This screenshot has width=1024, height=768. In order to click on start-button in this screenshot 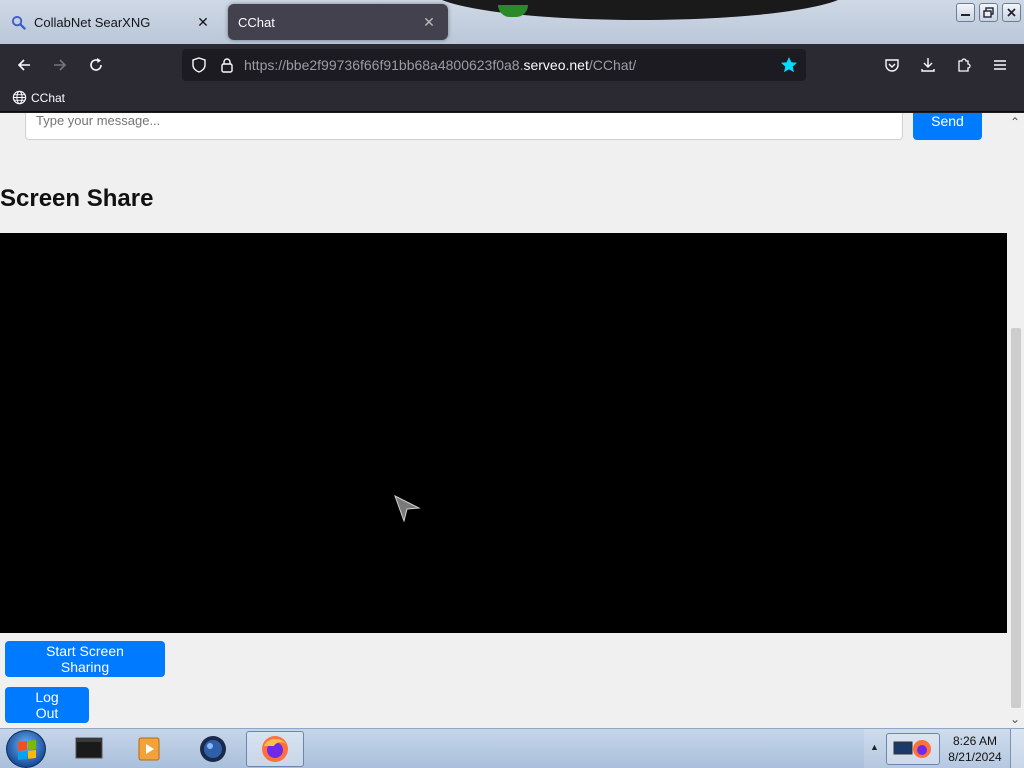, I will do `click(26, 749)`.